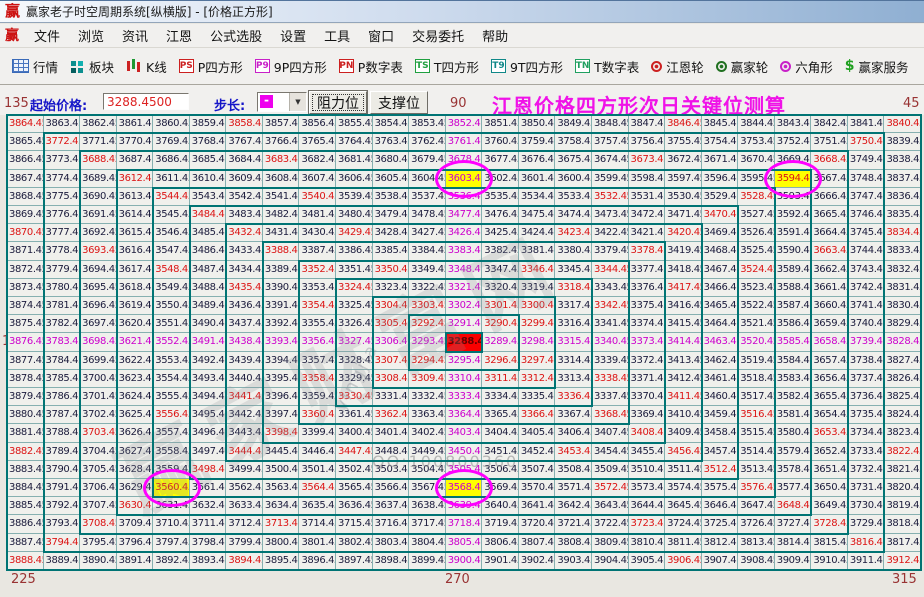 The image size is (924, 597). Describe the element at coordinates (318, 560) in the screenshot. I see `gann-cell: 3896.45` at that location.